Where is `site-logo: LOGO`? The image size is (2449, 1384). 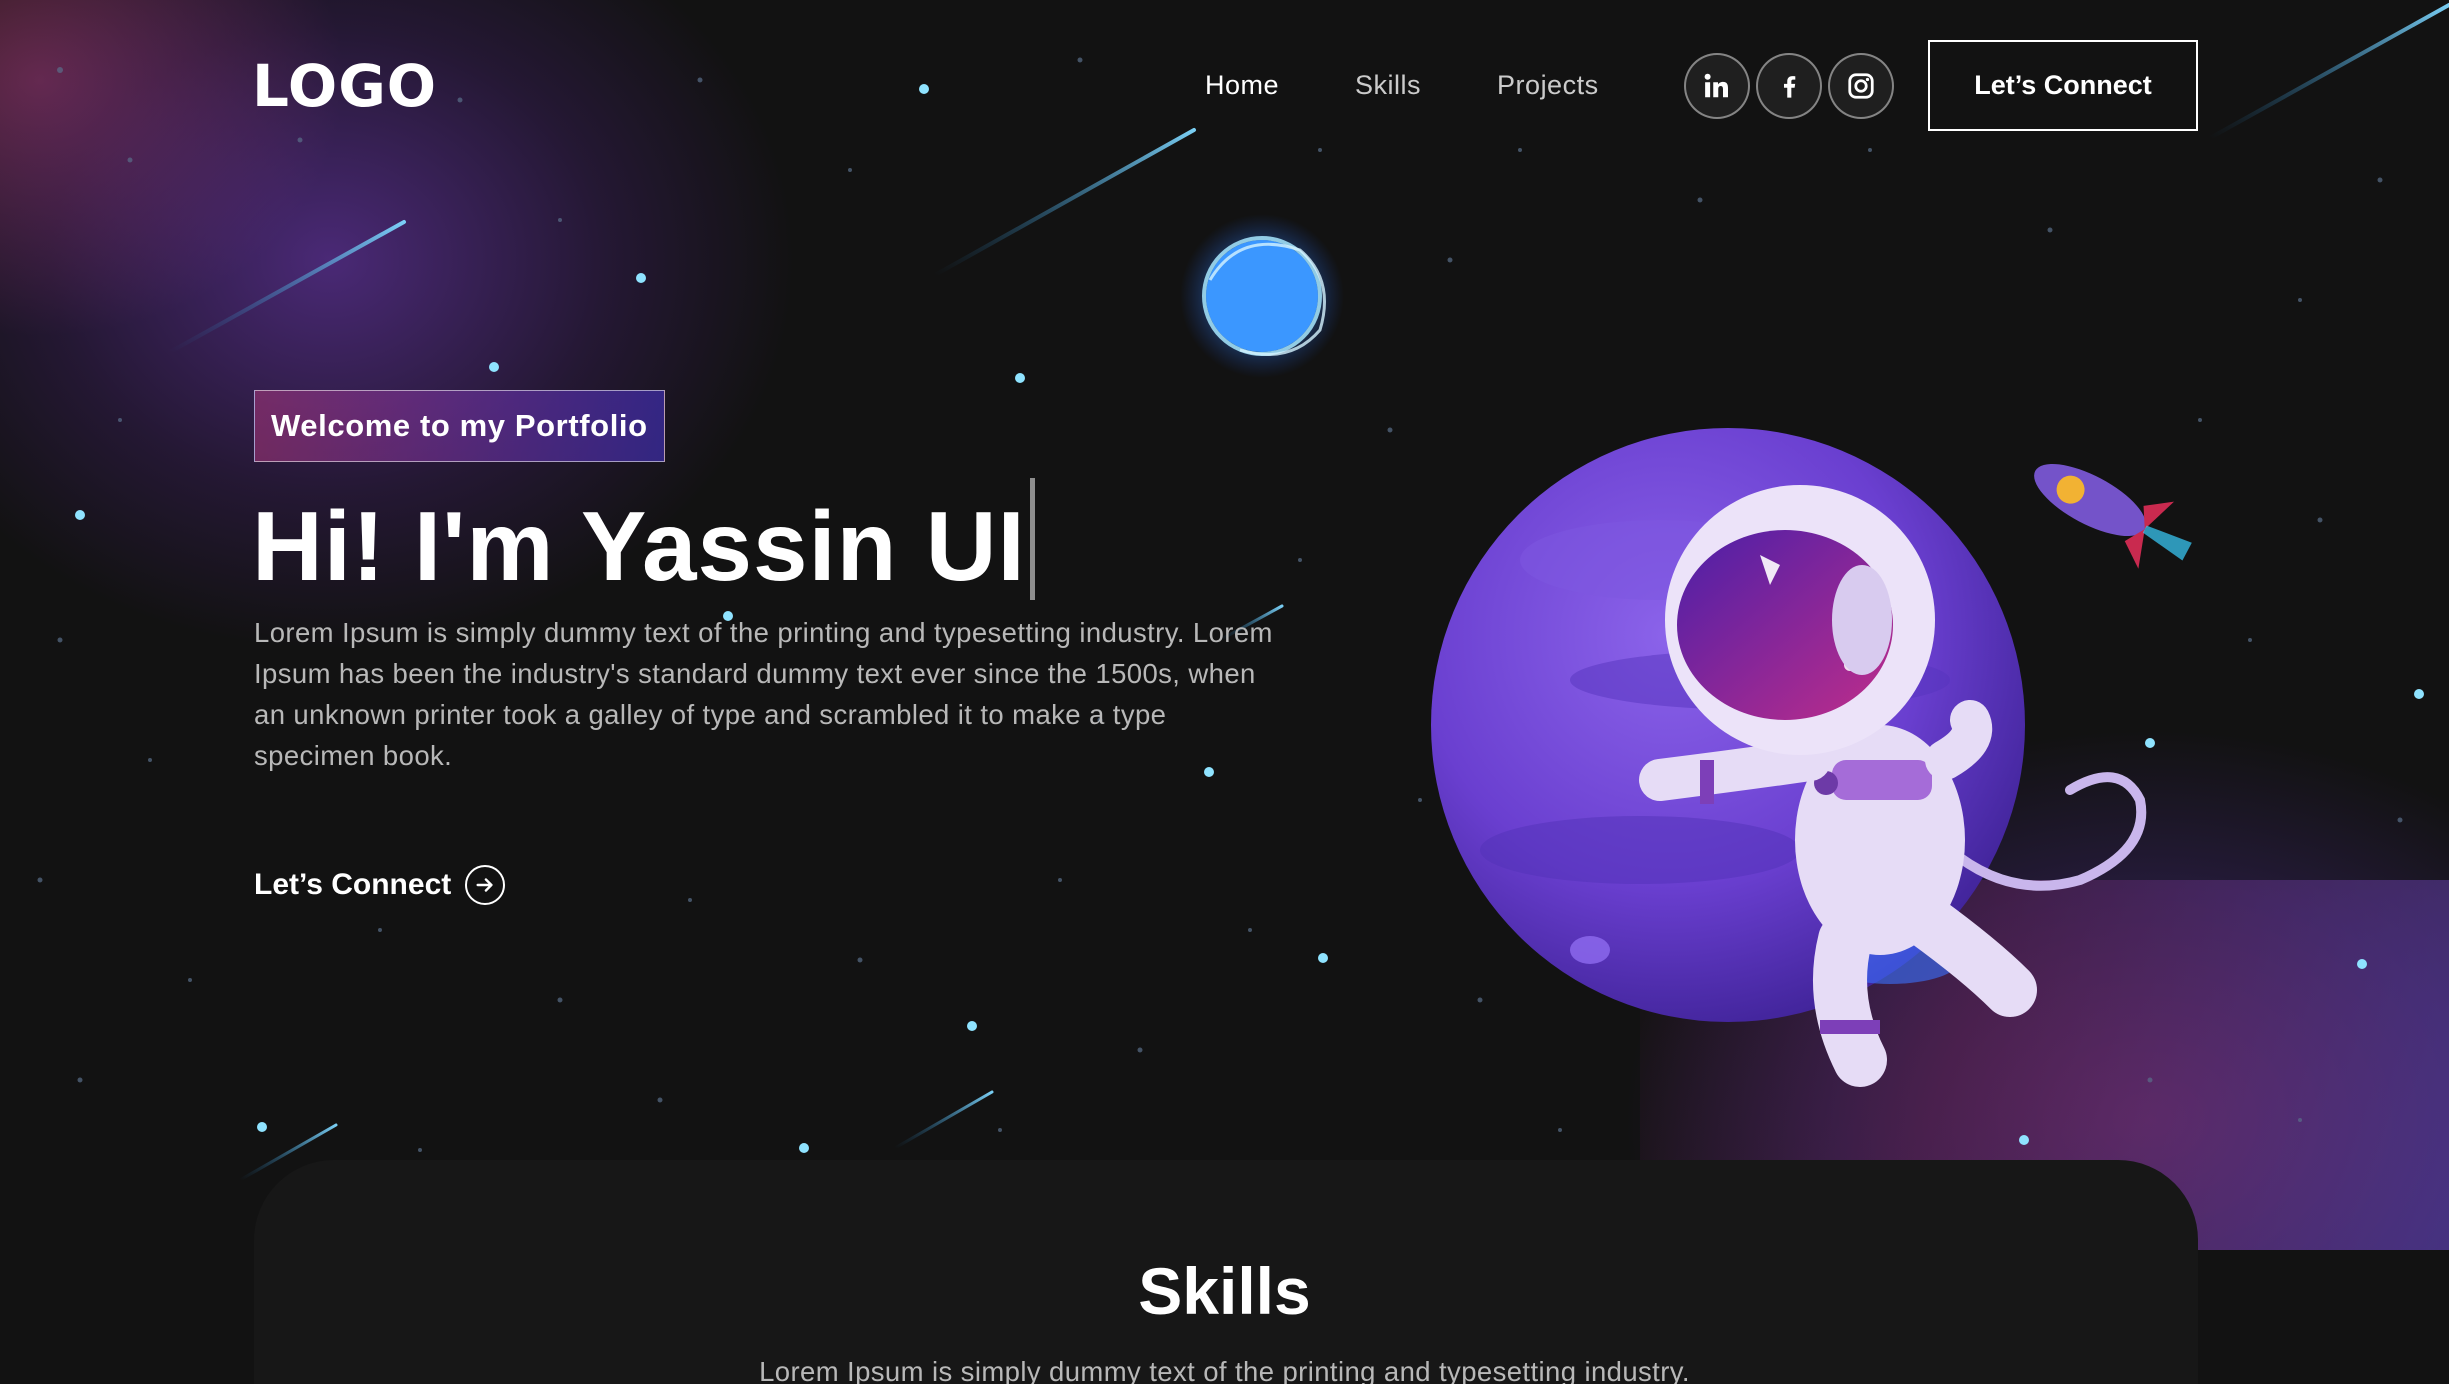 site-logo: LOGO is located at coordinates (344, 86).